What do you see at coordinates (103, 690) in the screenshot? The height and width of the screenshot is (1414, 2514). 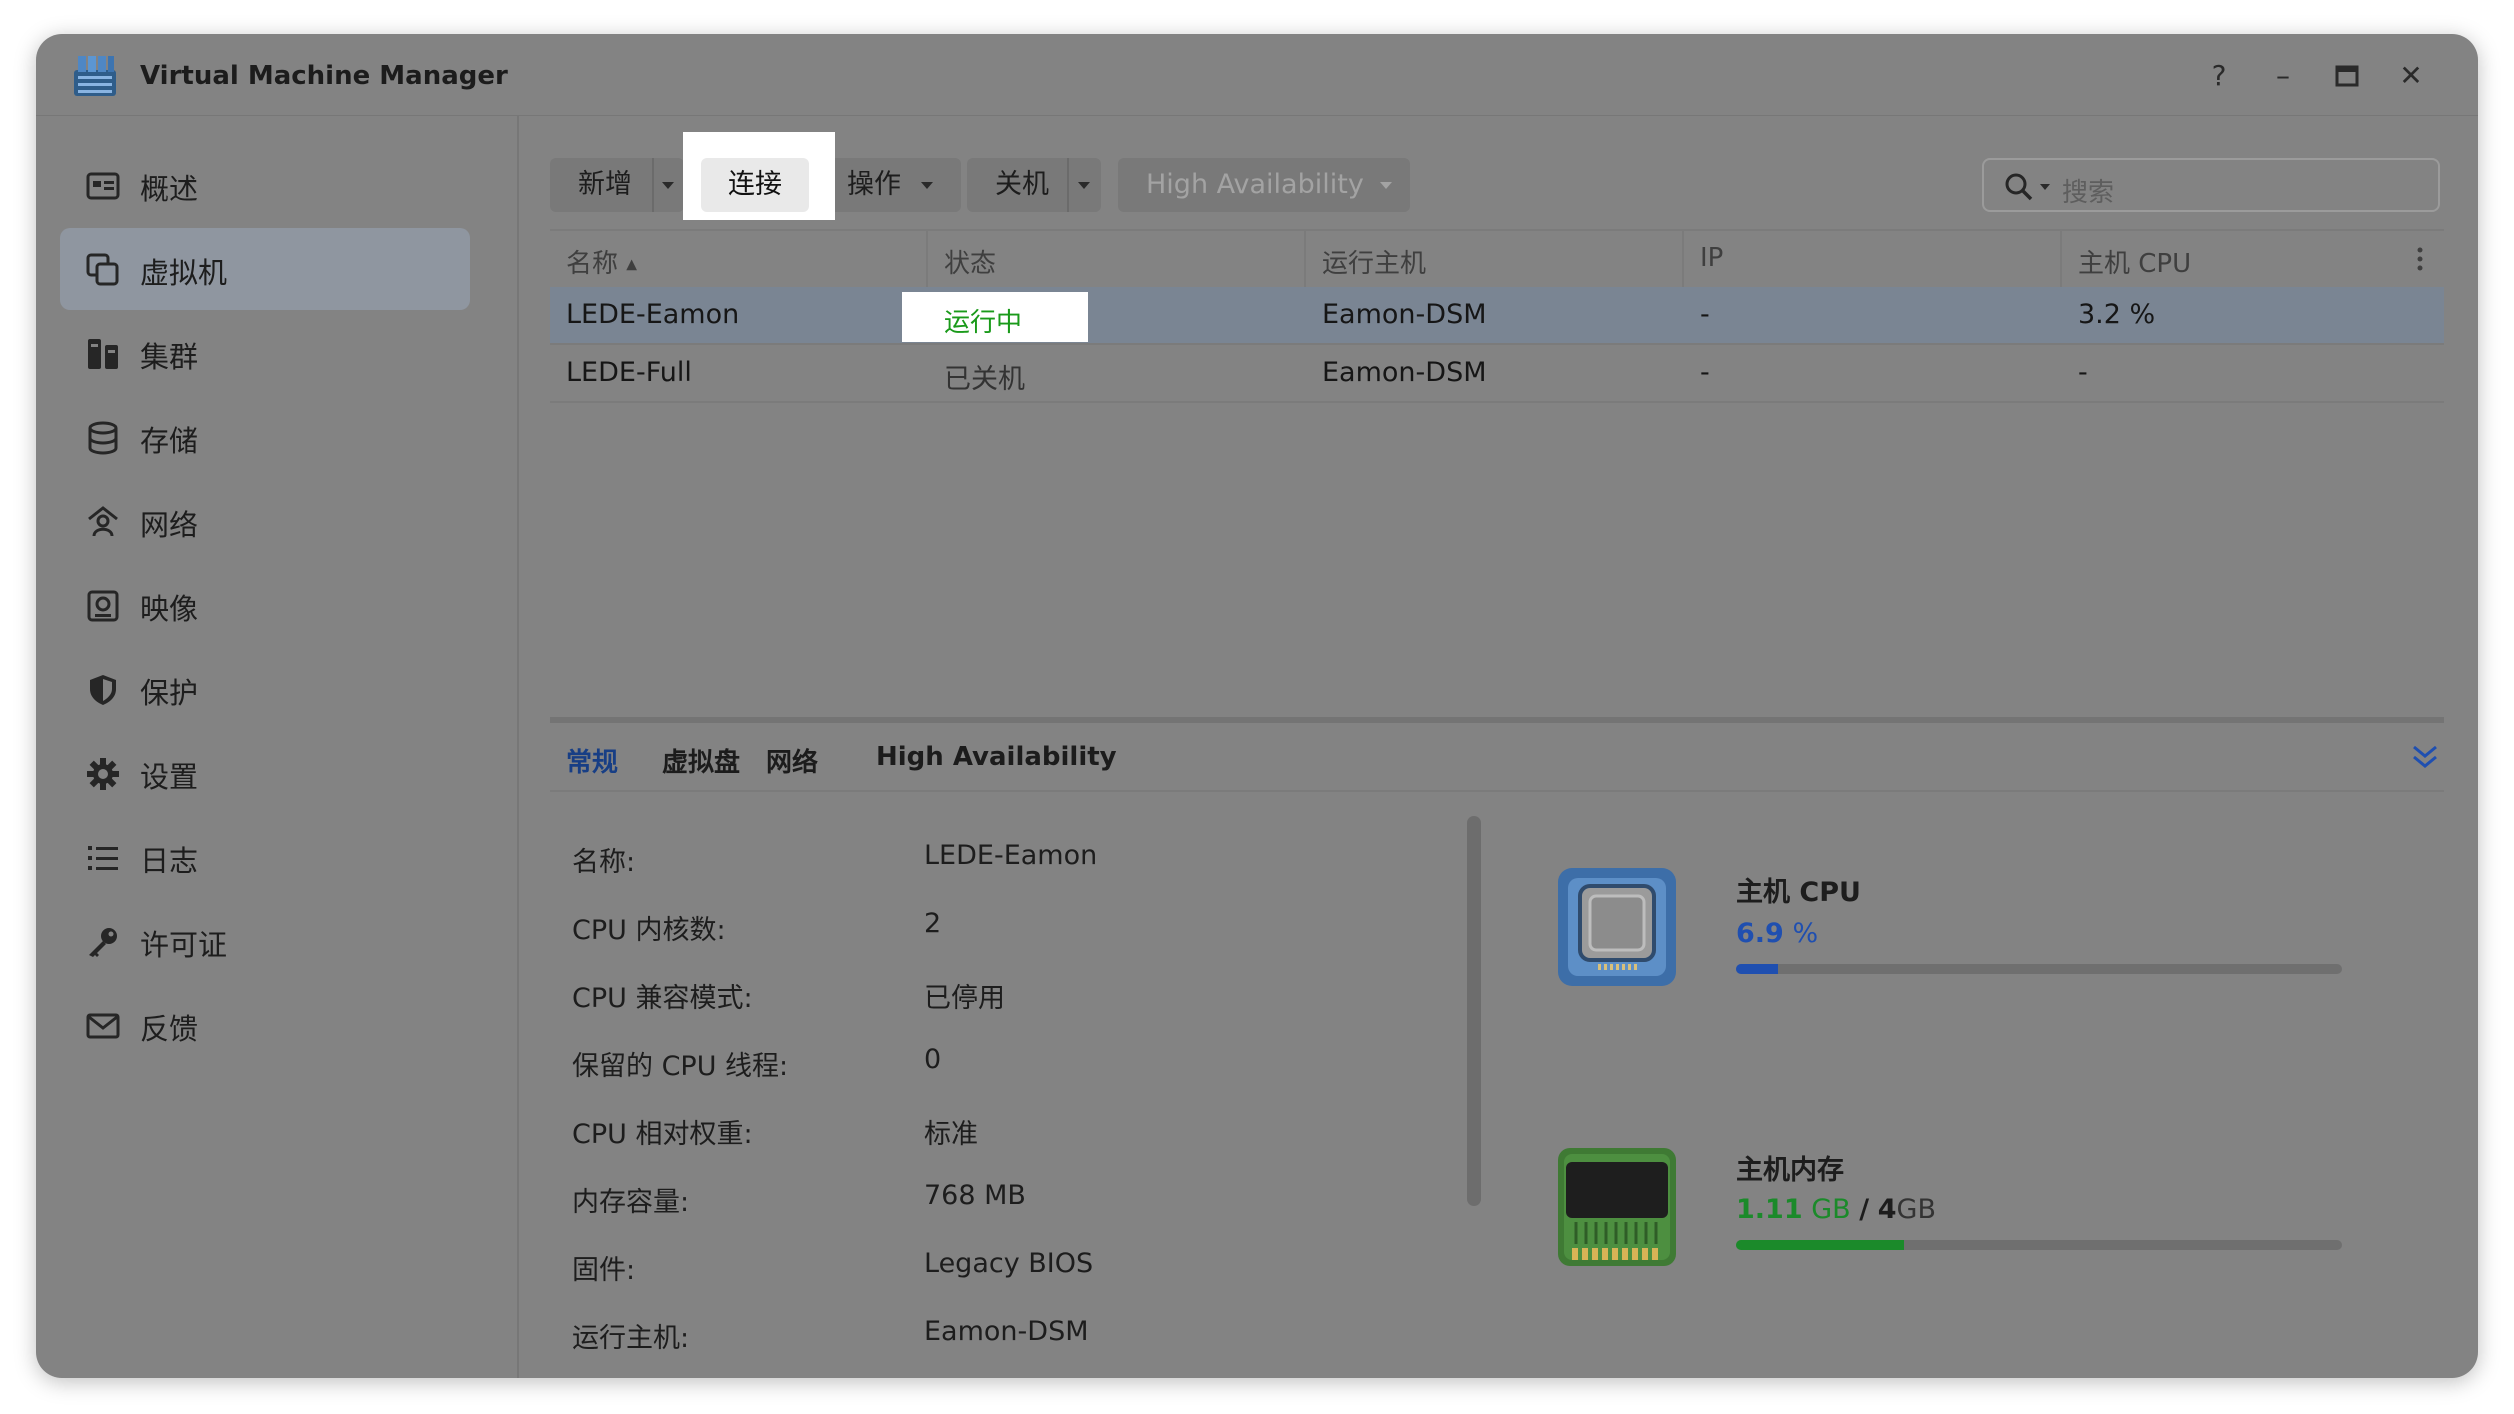 I see `shield-icon` at bounding box center [103, 690].